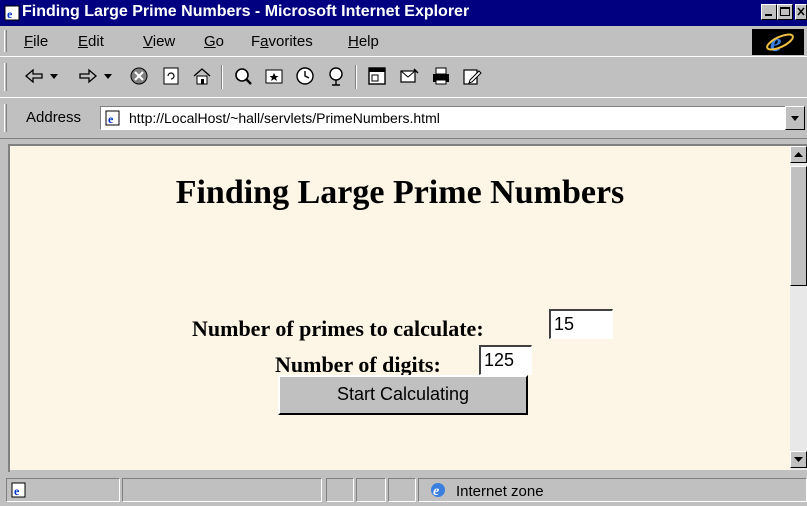 Image resolution: width=807 pixels, height=506 pixels. Describe the element at coordinates (769, 12) in the screenshot. I see `minimize-button` at that location.